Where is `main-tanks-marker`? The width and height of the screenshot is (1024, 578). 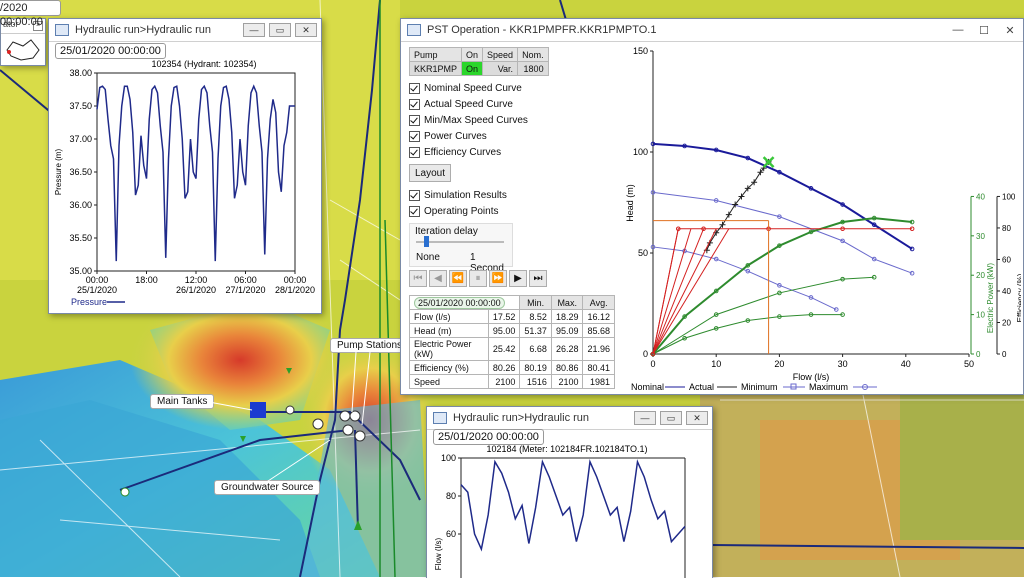 main-tanks-marker is located at coordinates (258, 410).